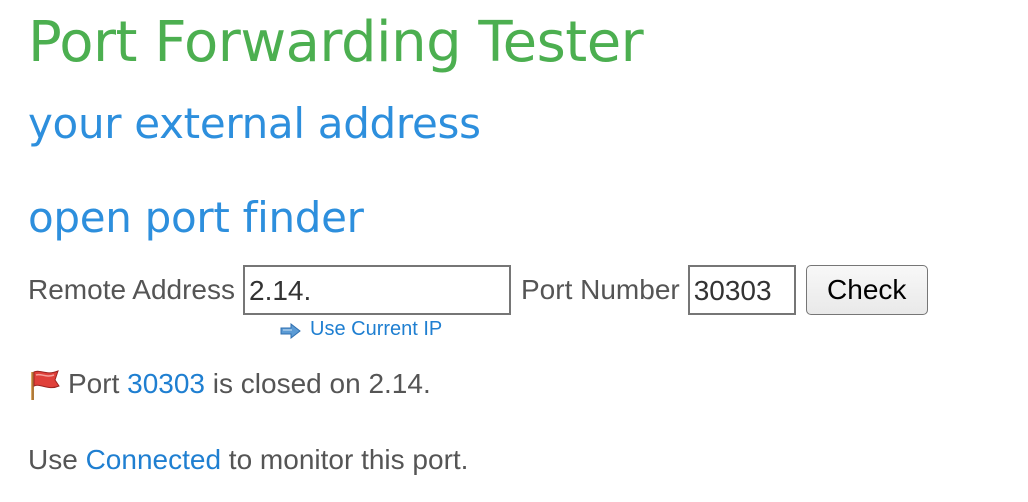 This screenshot has height=502, width=1028. I want to click on result-address: 2.14., so click(399, 383).